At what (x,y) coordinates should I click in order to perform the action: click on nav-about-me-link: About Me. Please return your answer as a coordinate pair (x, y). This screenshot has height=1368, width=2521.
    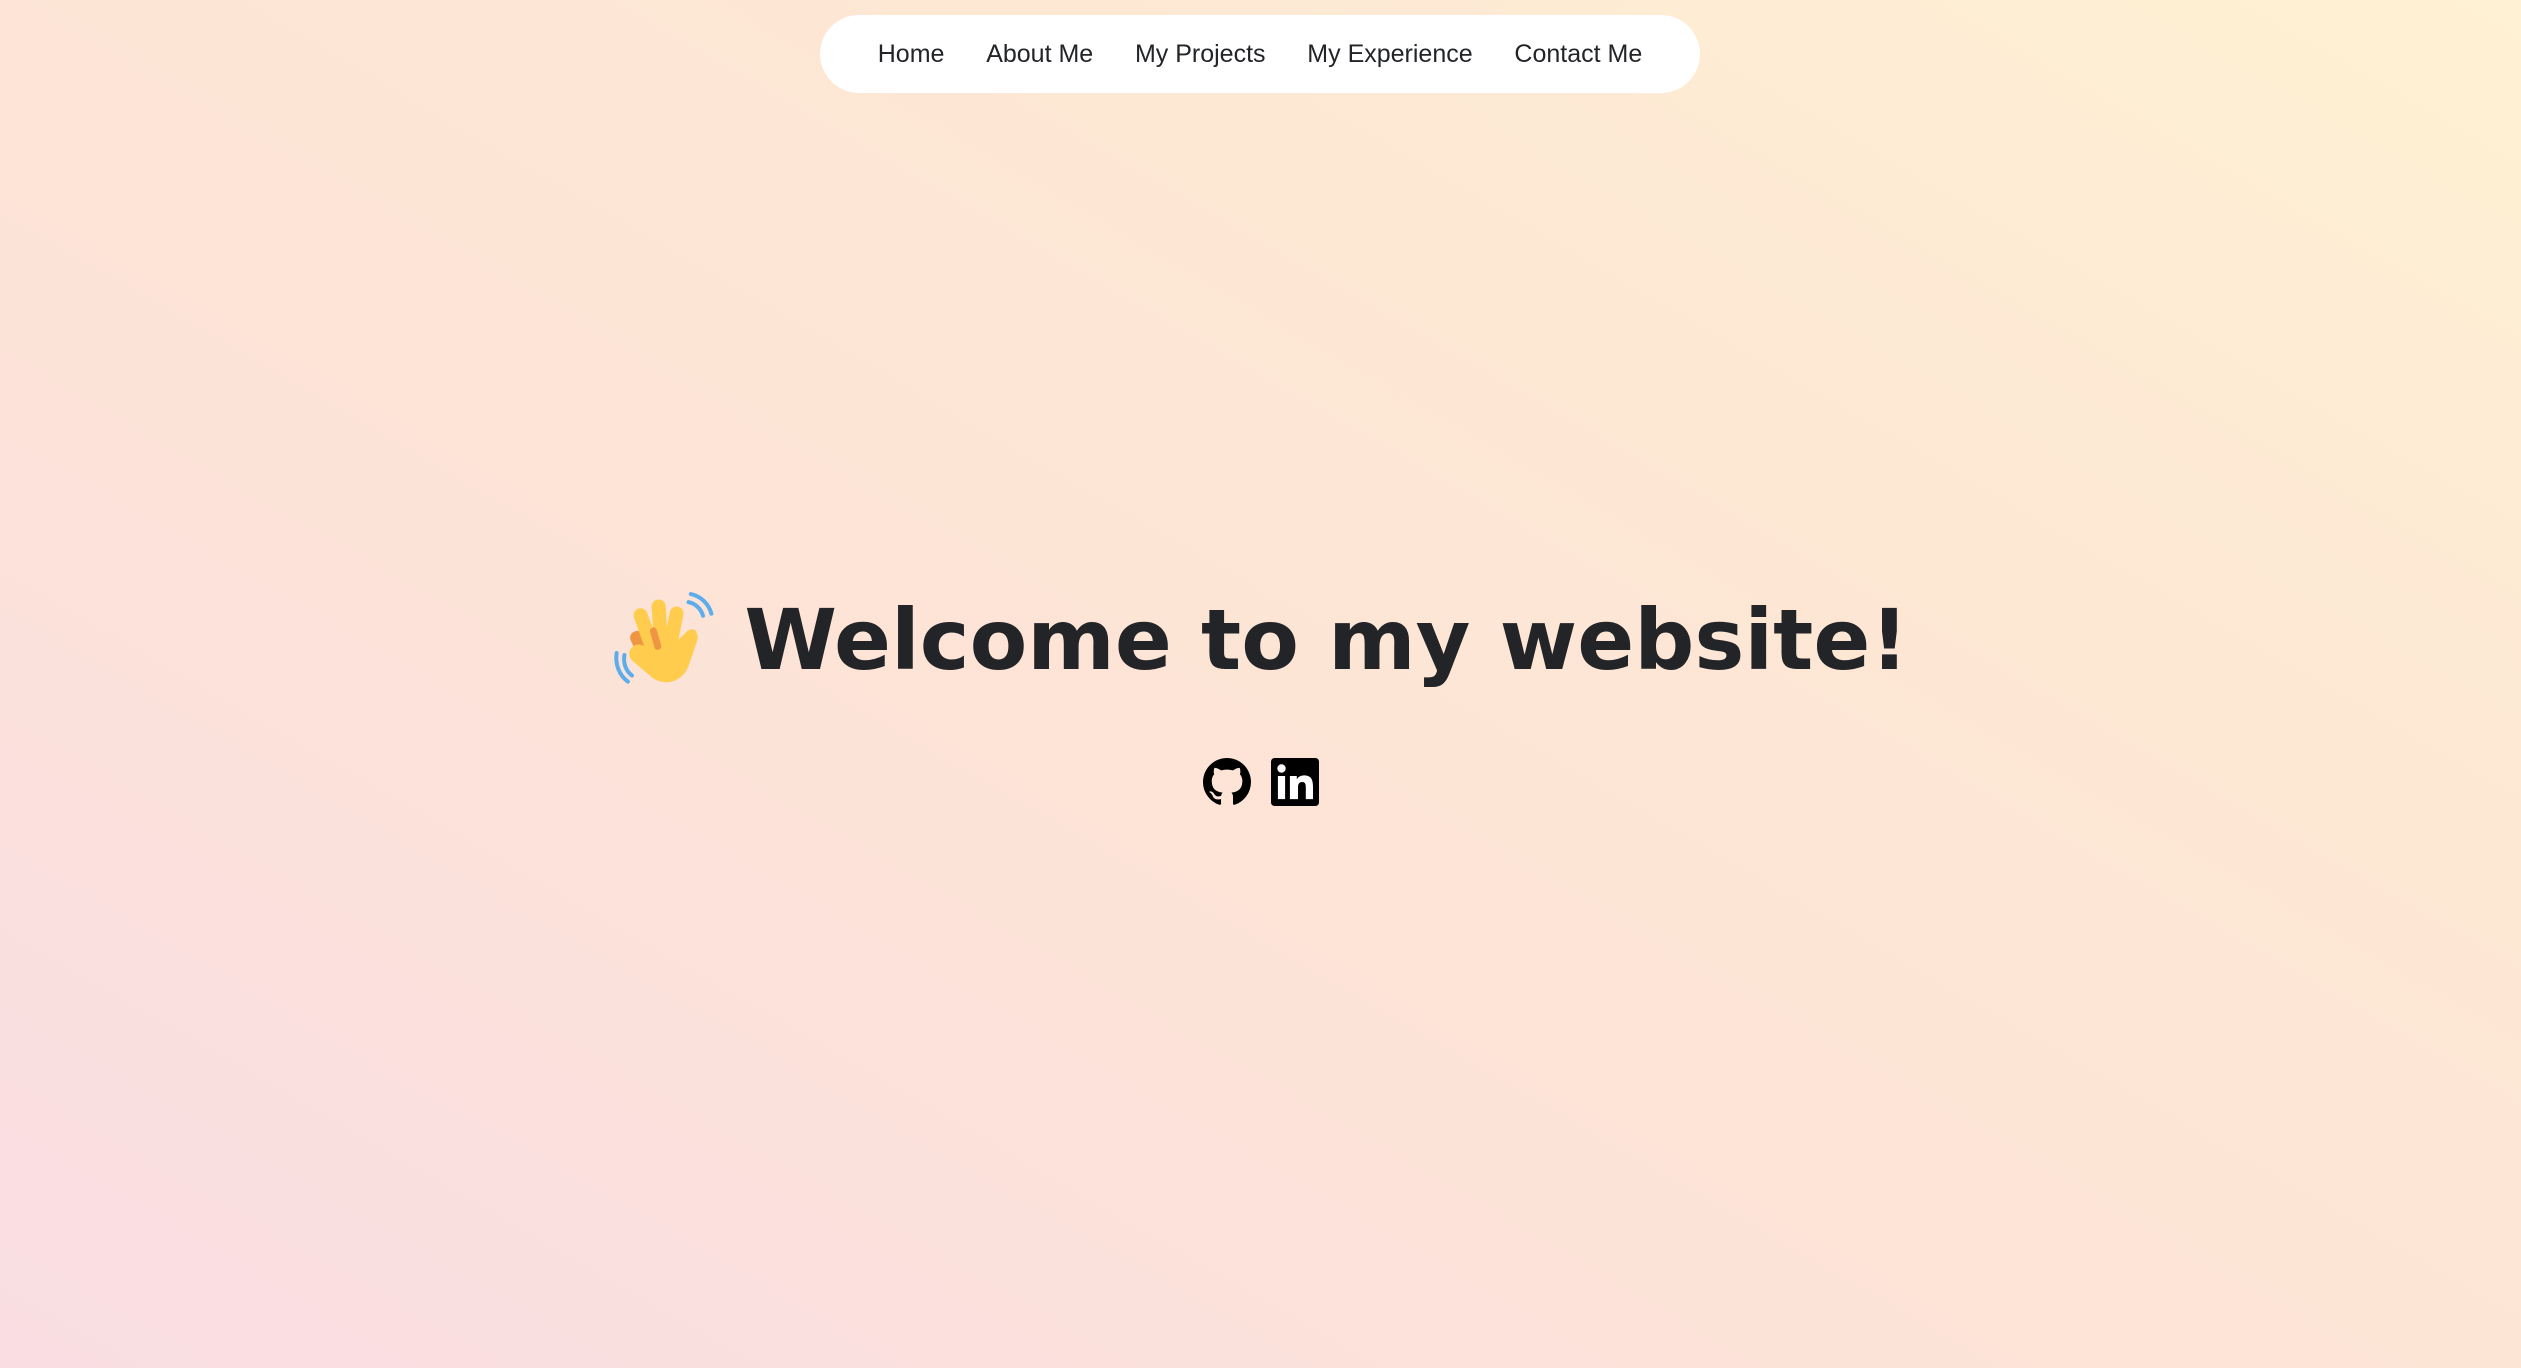
    Looking at the image, I should click on (1039, 54).